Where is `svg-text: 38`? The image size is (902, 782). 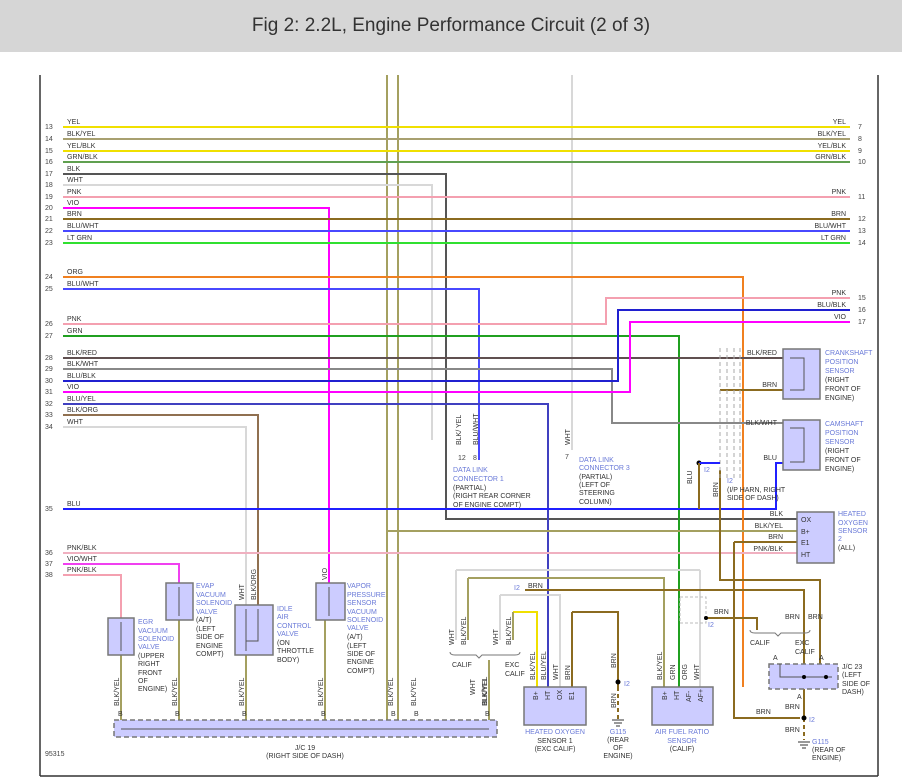
svg-text: 38 is located at coordinates (49, 575).